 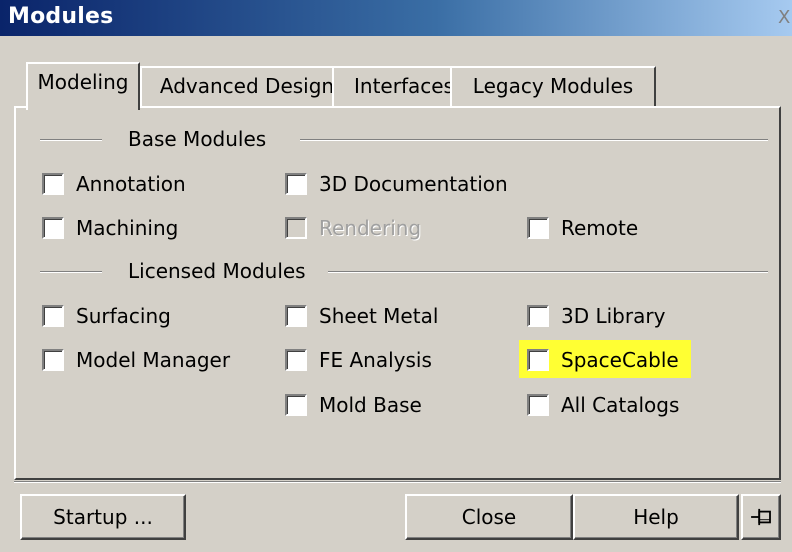 What do you see at coordinates (83, 86) in the screenshot?
I see `tab-modeling: Modeling` at bounding box center [83, 86].